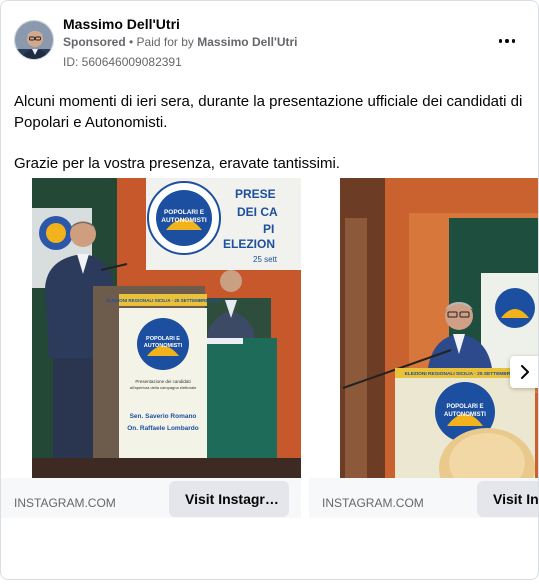 This screenshot has width=539, height=585. Describe the element at coordinates (500, 41) in the screenshot. I see `more-horizontal-icon` at that location.